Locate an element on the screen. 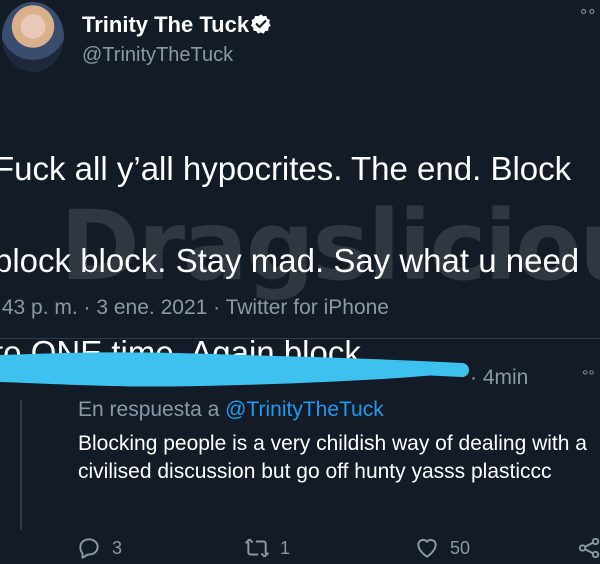 The height and width of the screenshot is (564, 600). retweet-count: 1 is located at coordinates (285, 547).